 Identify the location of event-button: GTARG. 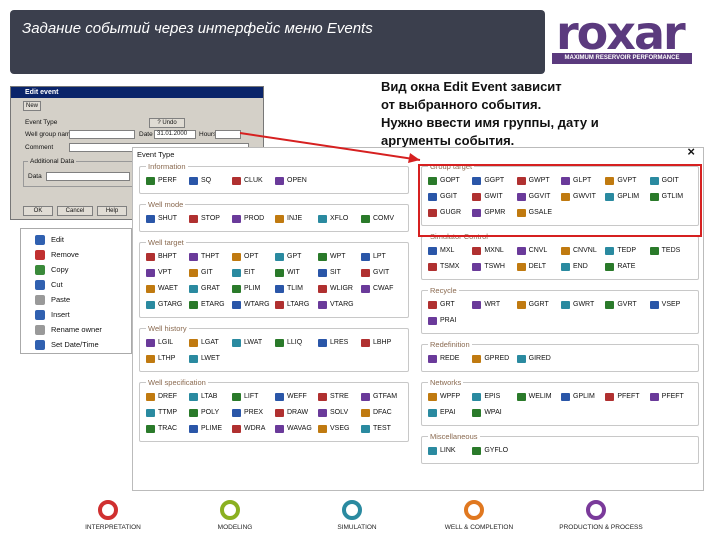
(164, 305).